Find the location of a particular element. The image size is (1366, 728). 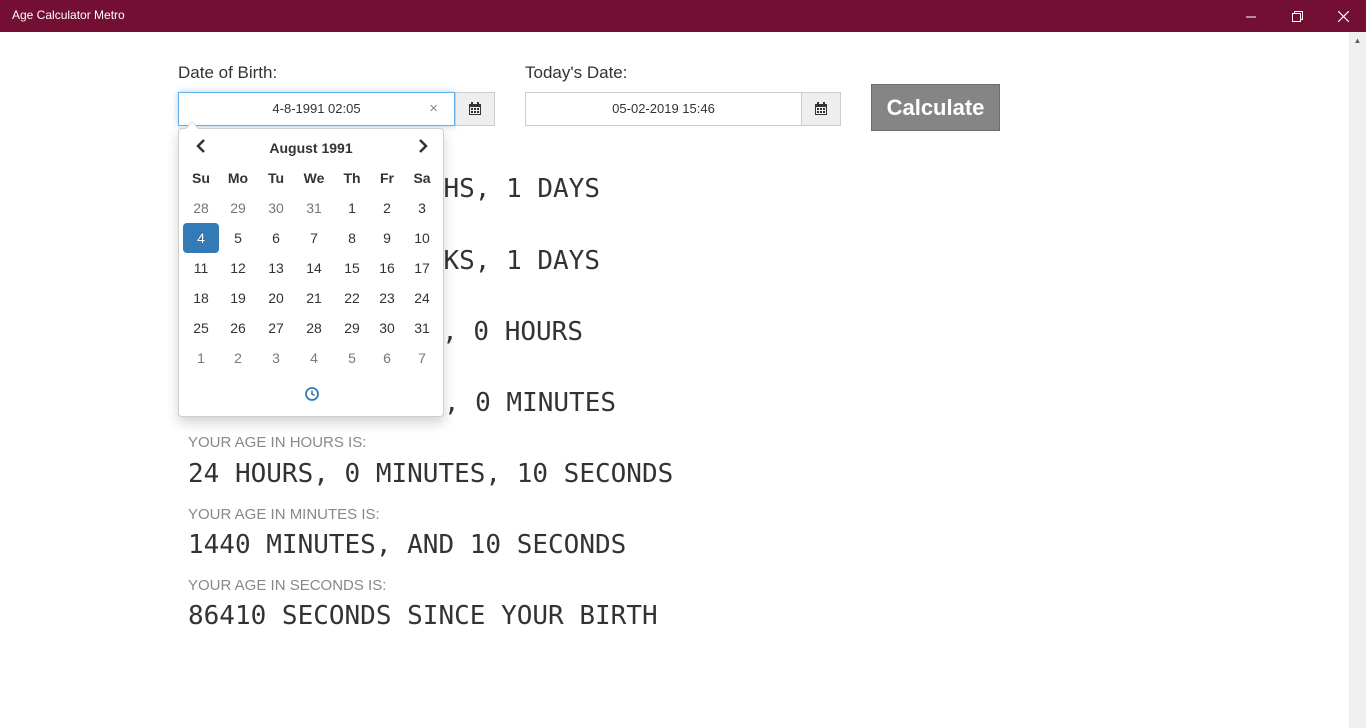

restore-icon is located at coordinates (1297, 17).